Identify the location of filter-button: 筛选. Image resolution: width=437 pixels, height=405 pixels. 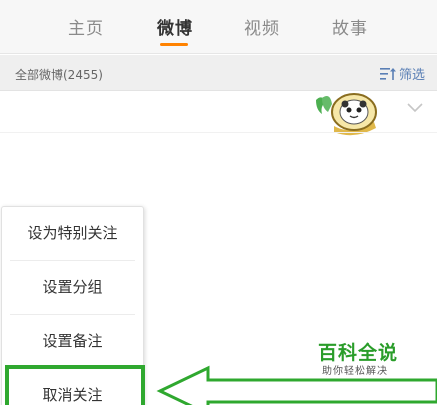
(402, 74).